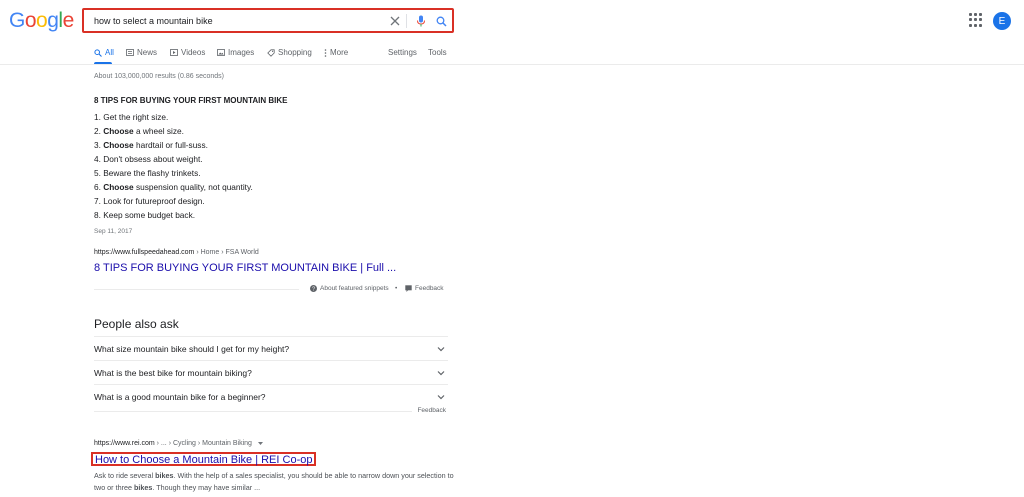 The height and width of the screenshot is (497, 1024). What do you see at coordinates (395, 21) in the screenshot?
I see `close-icon` at bounding box center [395, 21].